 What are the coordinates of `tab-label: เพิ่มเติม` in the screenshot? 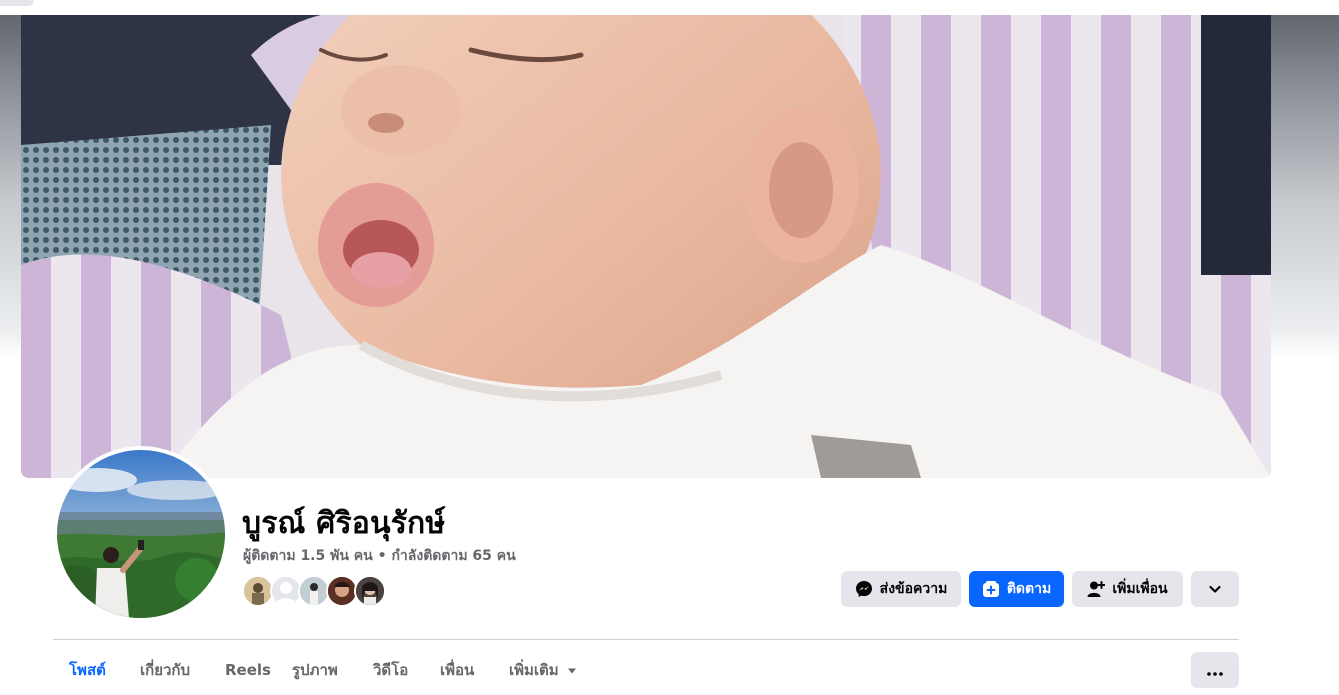 It's located at (534, 670).